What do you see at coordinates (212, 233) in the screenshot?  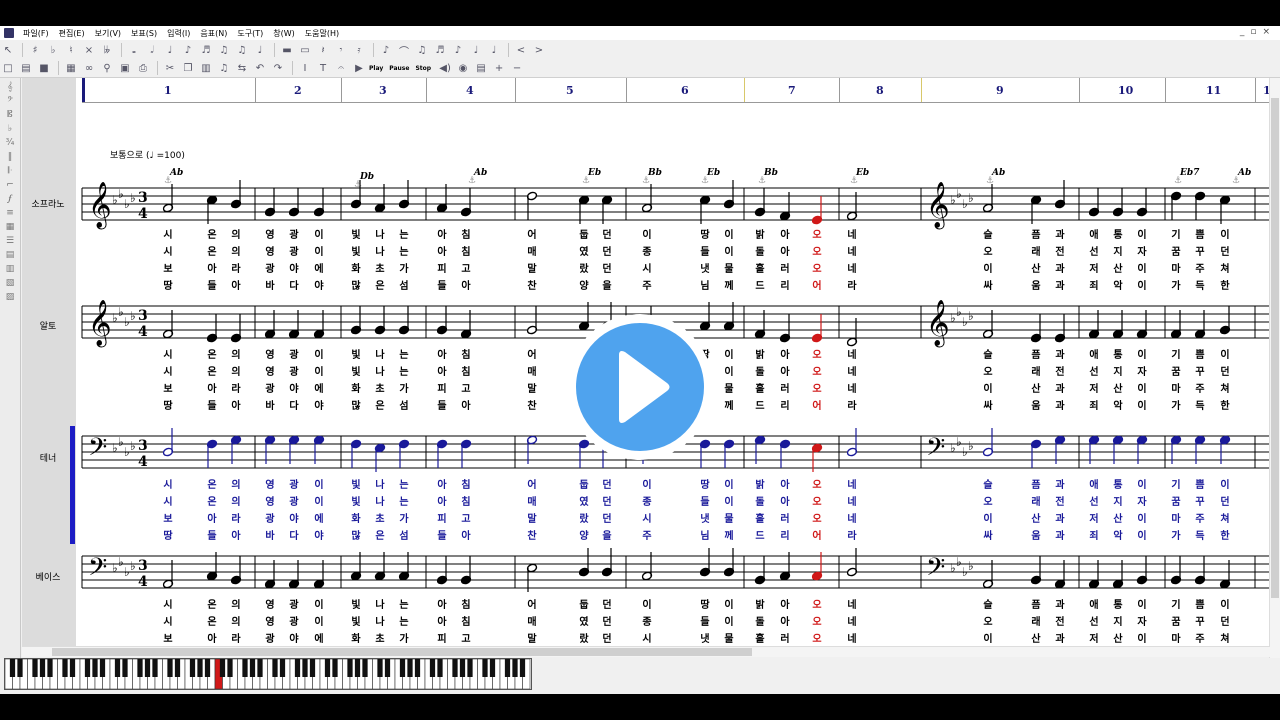 I see `lyric-syllable: 온` at bounding box center [212, 233].